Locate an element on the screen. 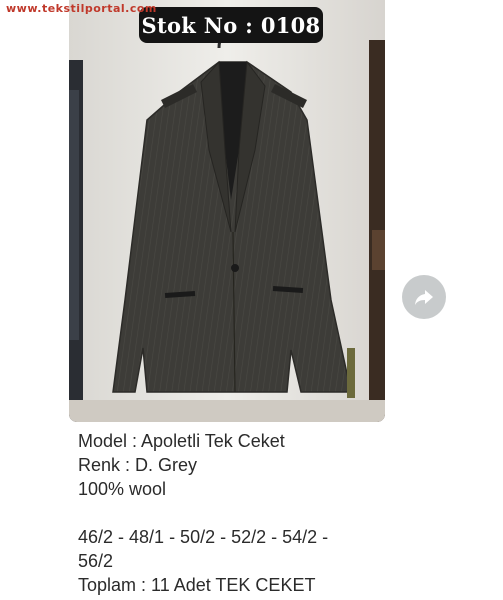 The height and width of the screenshot is (600, 503). caption-color: Renk : D. Grey is located at coordinates (138, 465).